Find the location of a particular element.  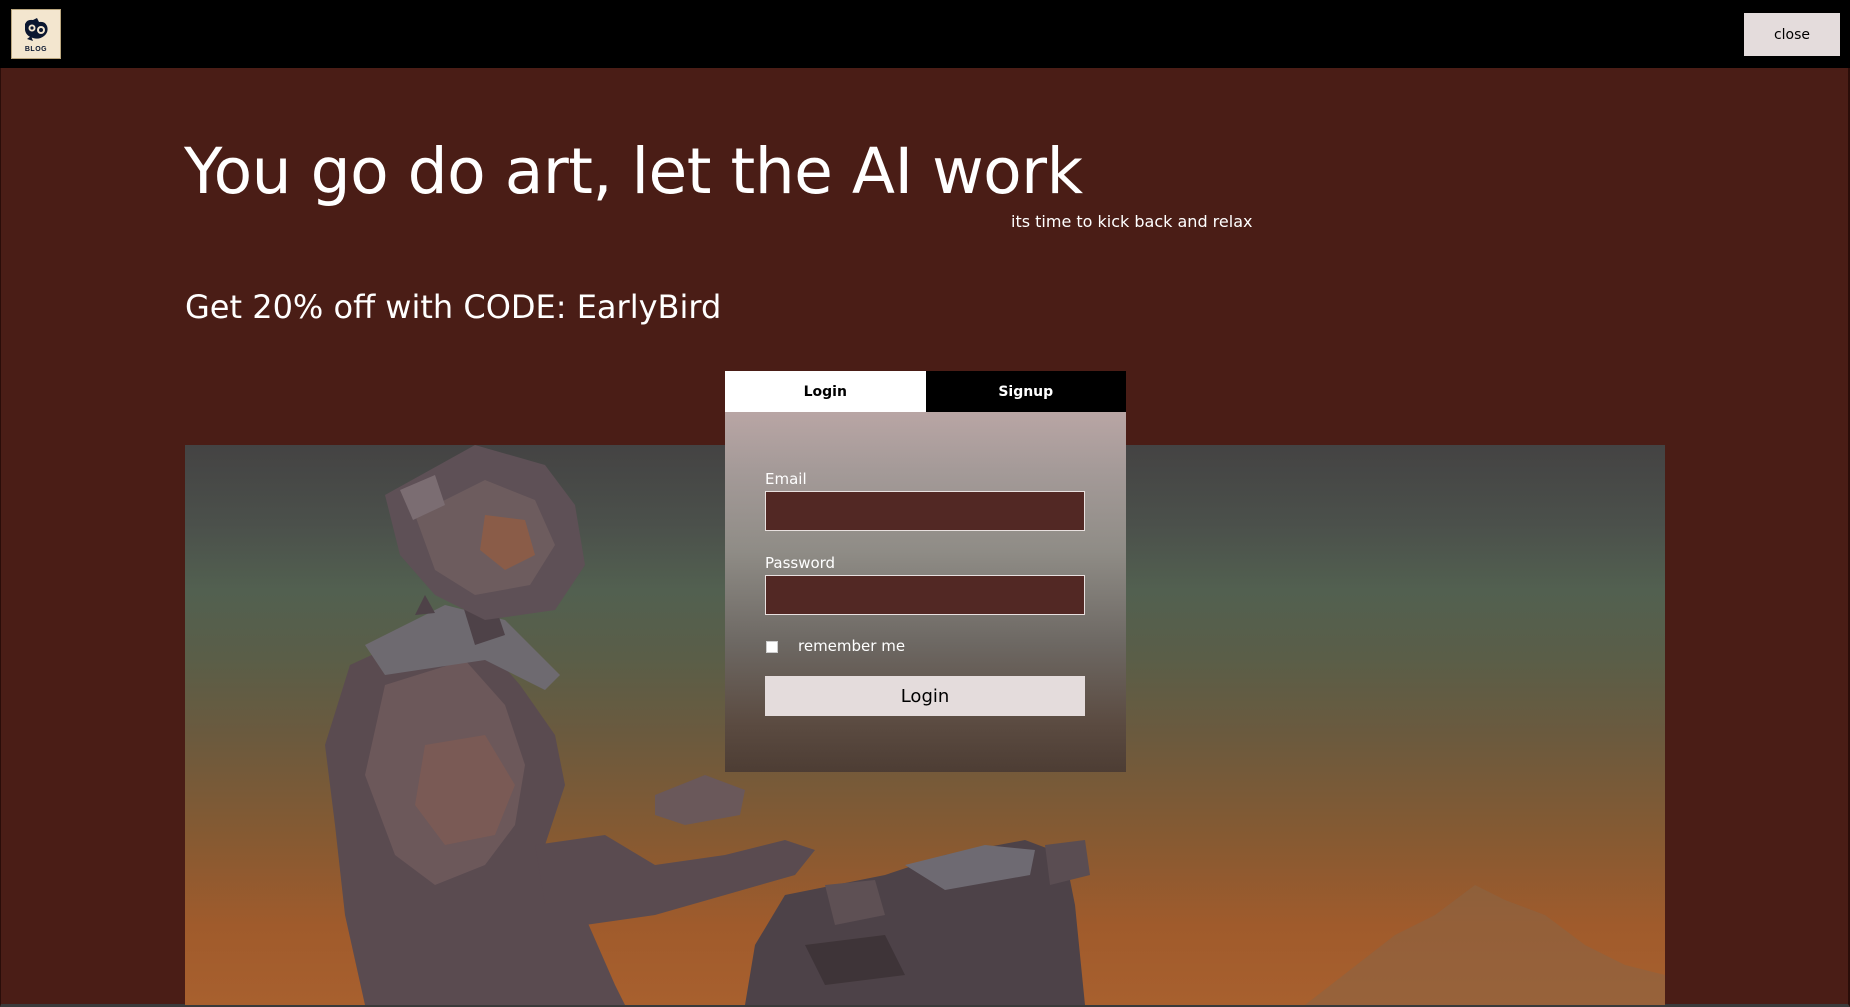

logo-text: BLOG is located at coordinates (36, 49).